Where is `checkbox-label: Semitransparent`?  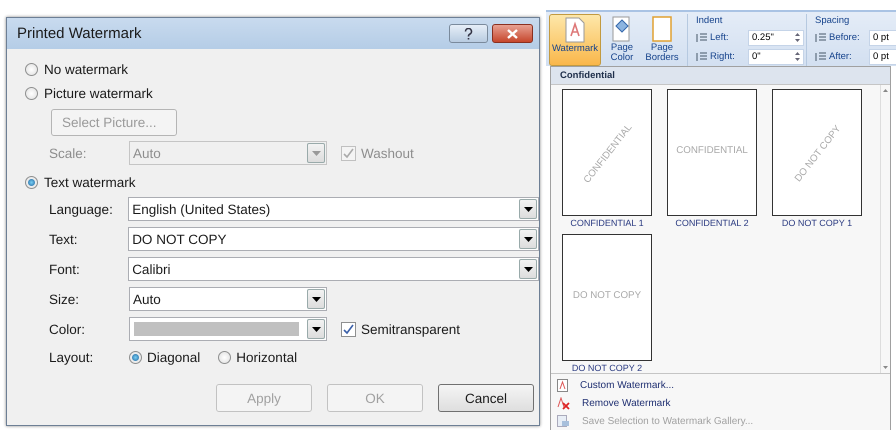
checkbox-label: Semitransparent is located at coordinates (410, 329).